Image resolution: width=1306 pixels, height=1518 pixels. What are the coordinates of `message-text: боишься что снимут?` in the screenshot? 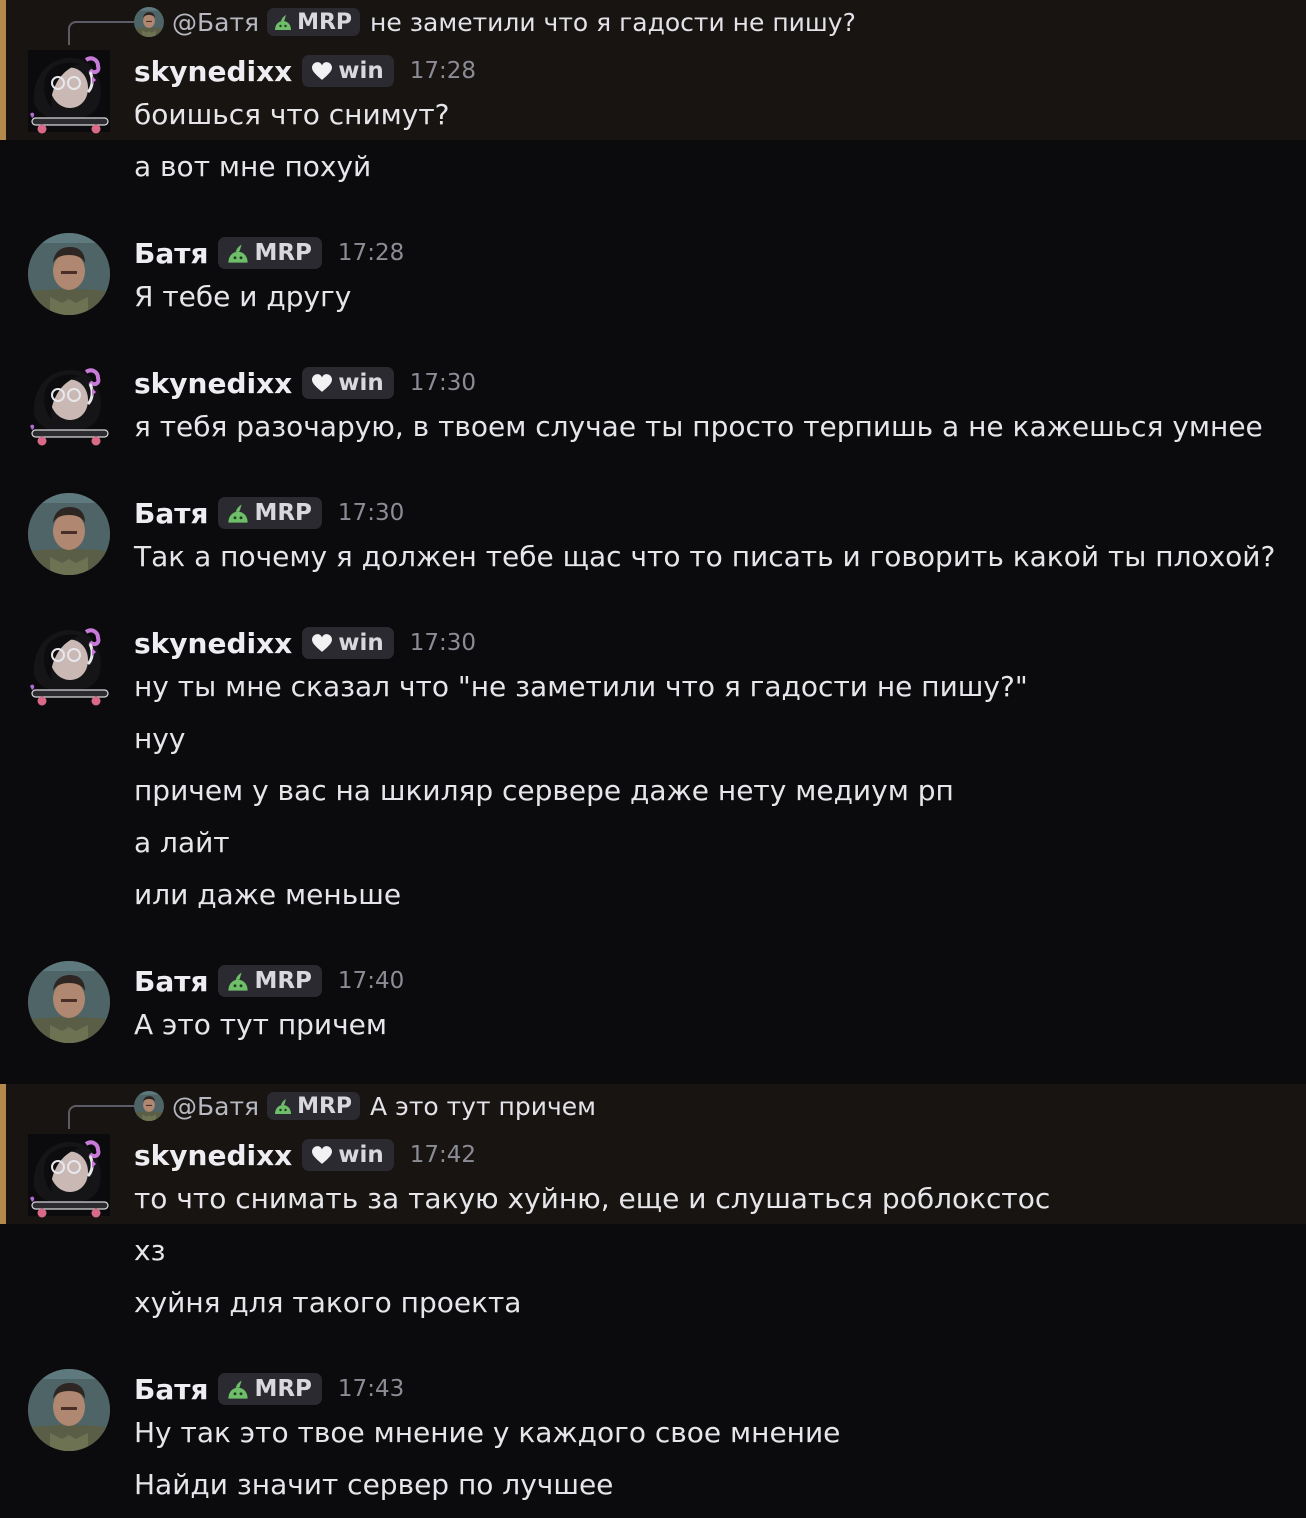 It's located at (292, 114).